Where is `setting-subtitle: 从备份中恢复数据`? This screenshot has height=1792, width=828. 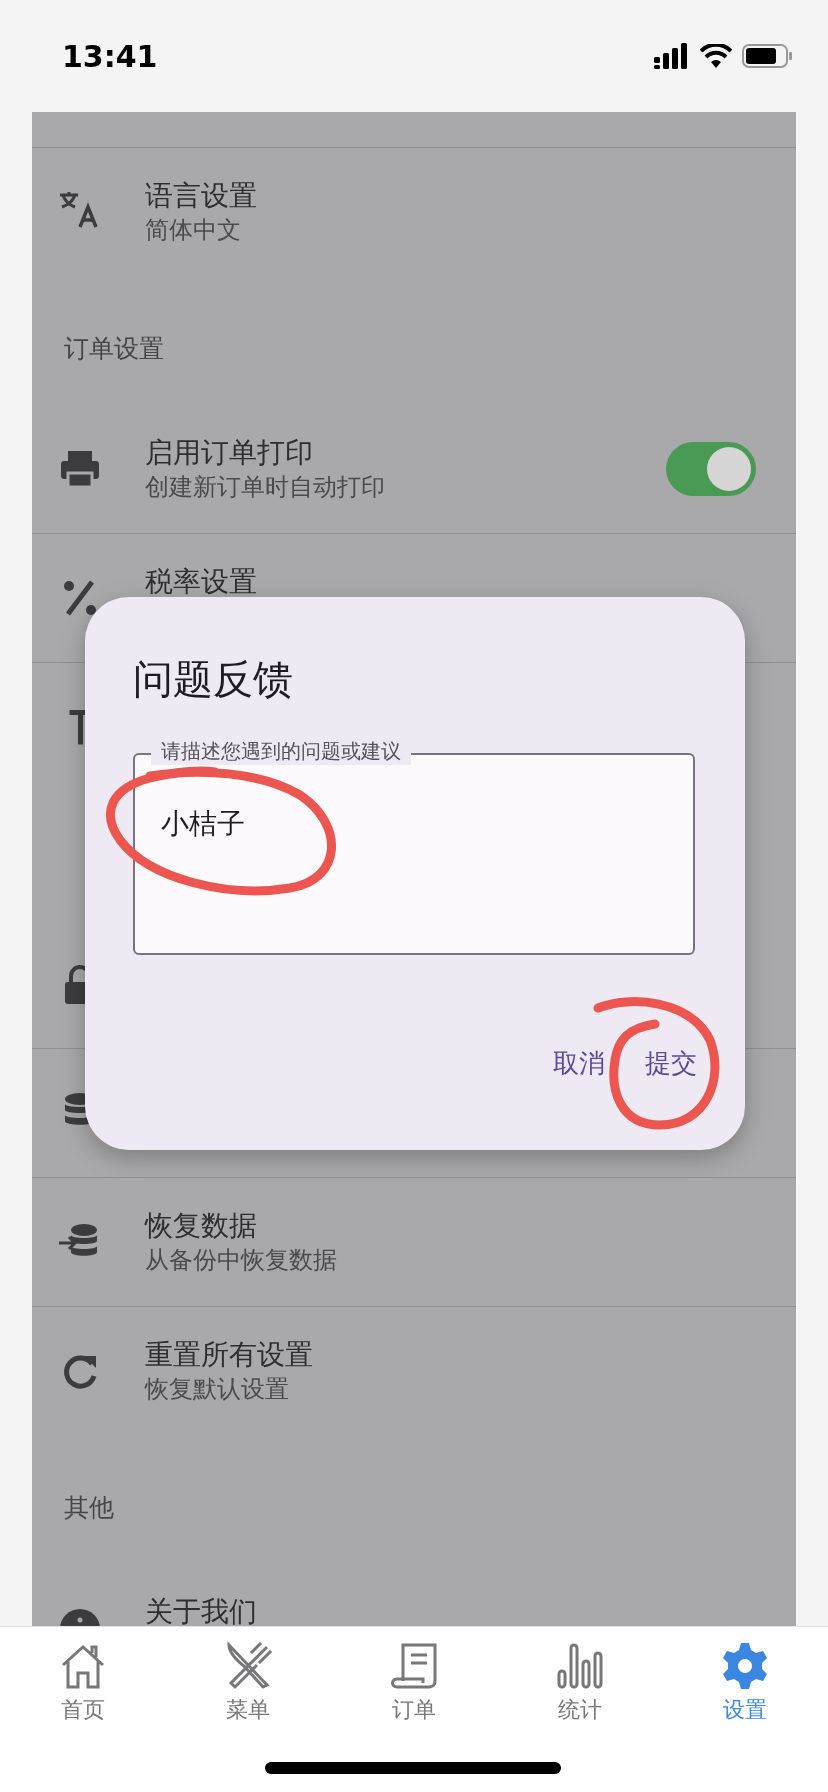
setting-subtitle: 从备份中恢复数据 is located at coordinates (241, 1260).